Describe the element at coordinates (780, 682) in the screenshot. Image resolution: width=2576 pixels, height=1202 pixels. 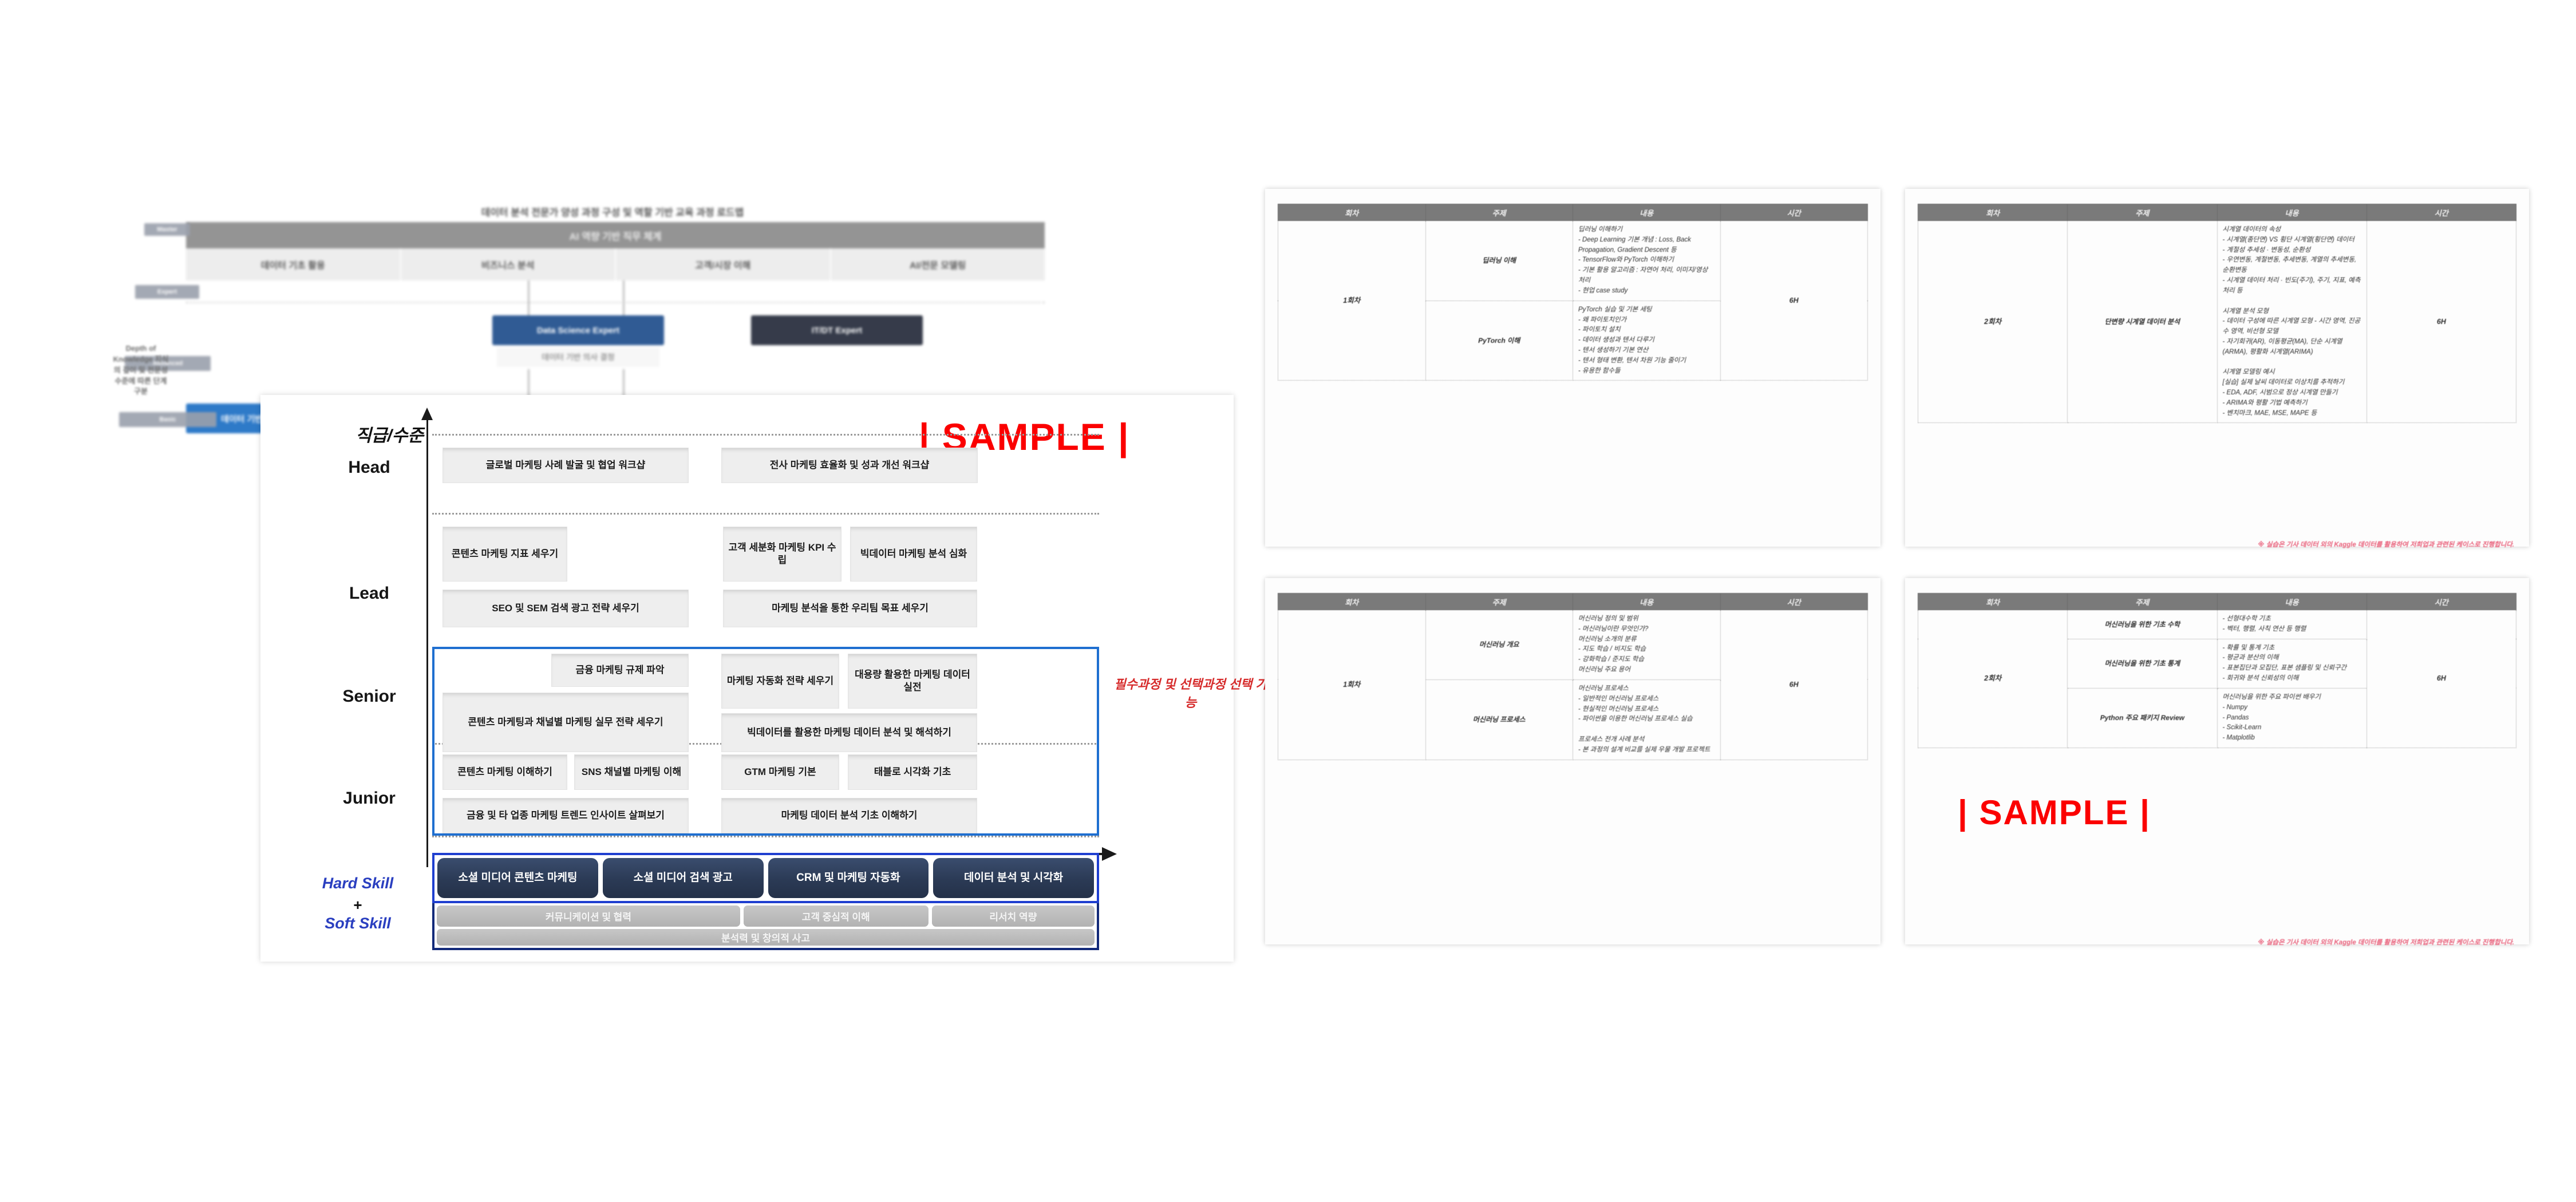
I see `course-chip: 마케팅 자동화 전략 세우기` at that location.